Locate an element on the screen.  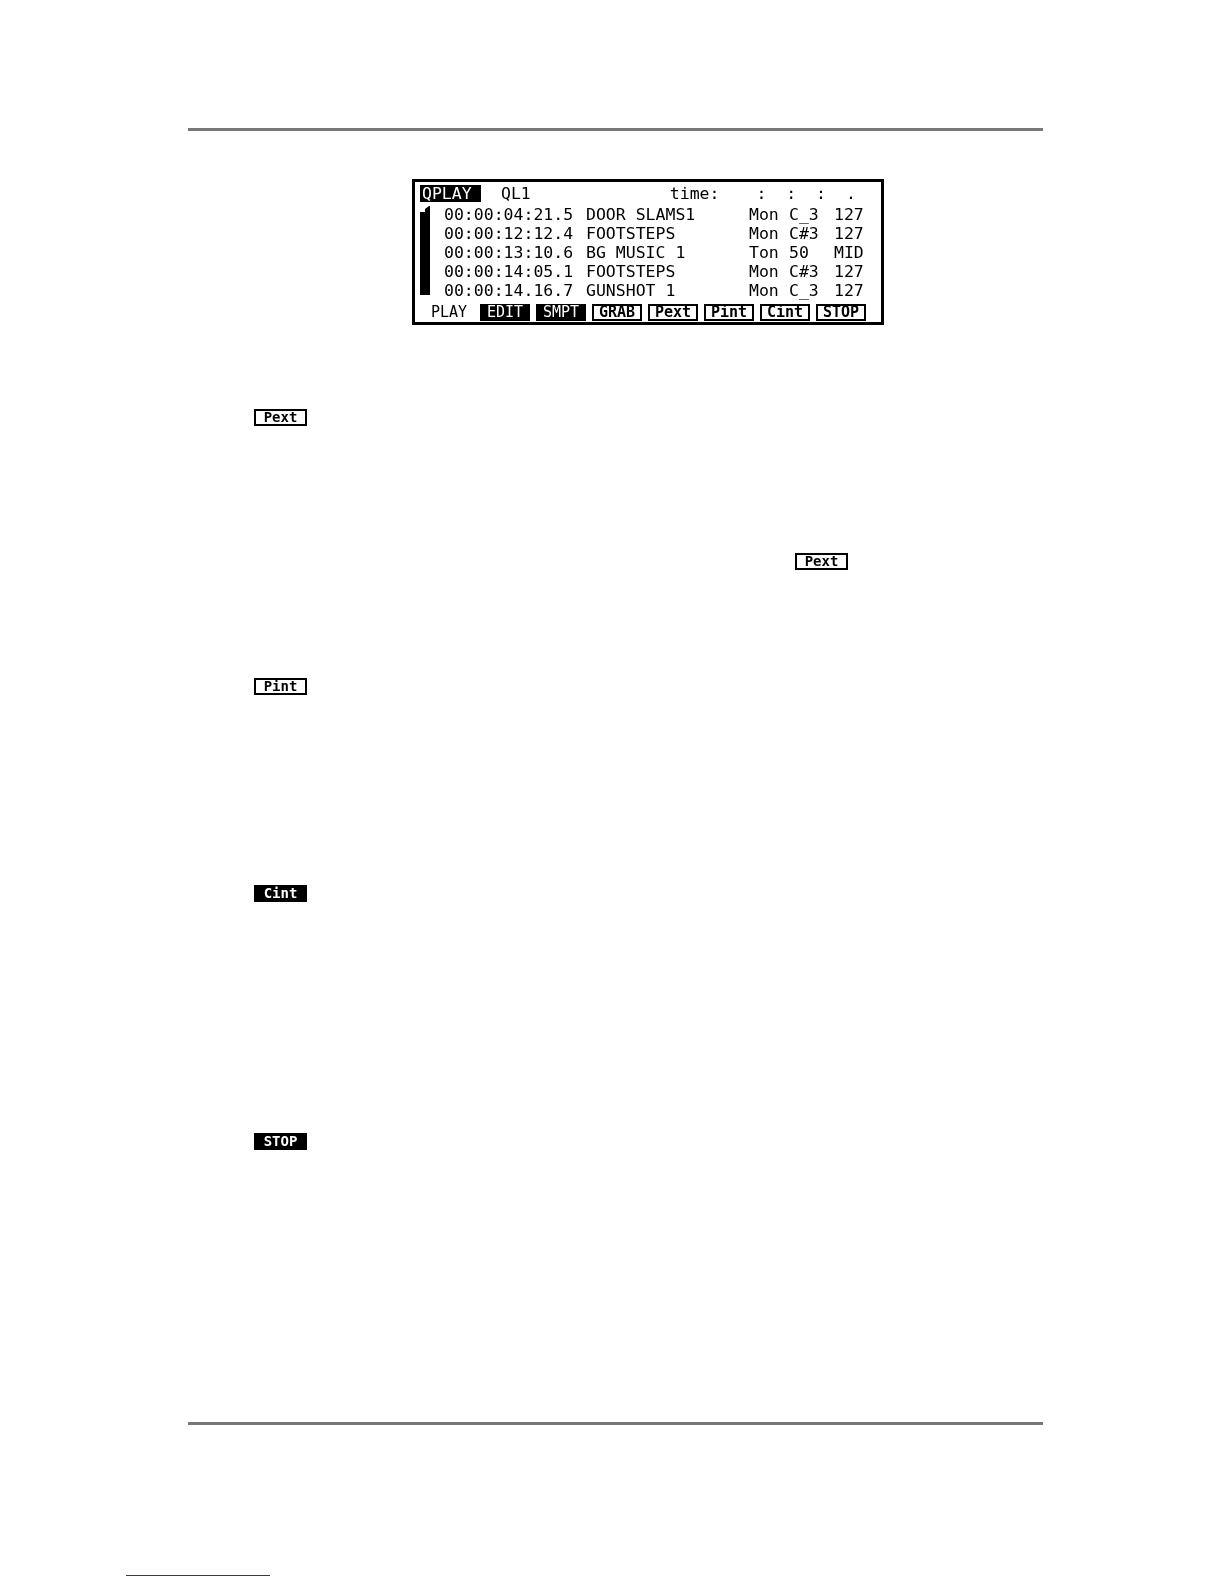
timecode: 00:00:14.16.7 is located at coordinates (509, 290).